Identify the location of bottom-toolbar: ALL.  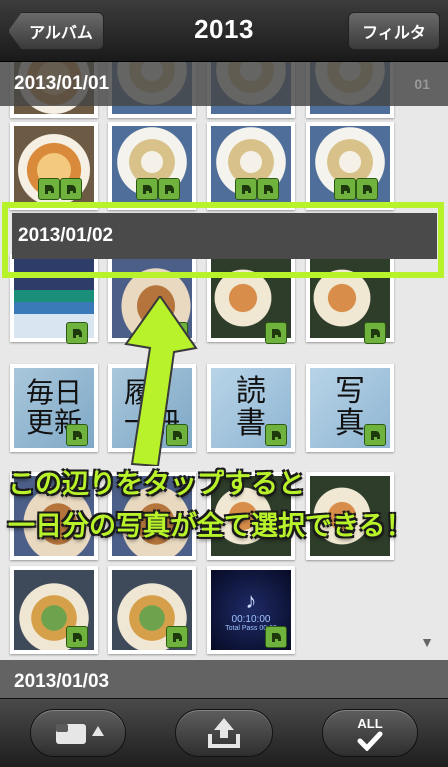
(224, 732).